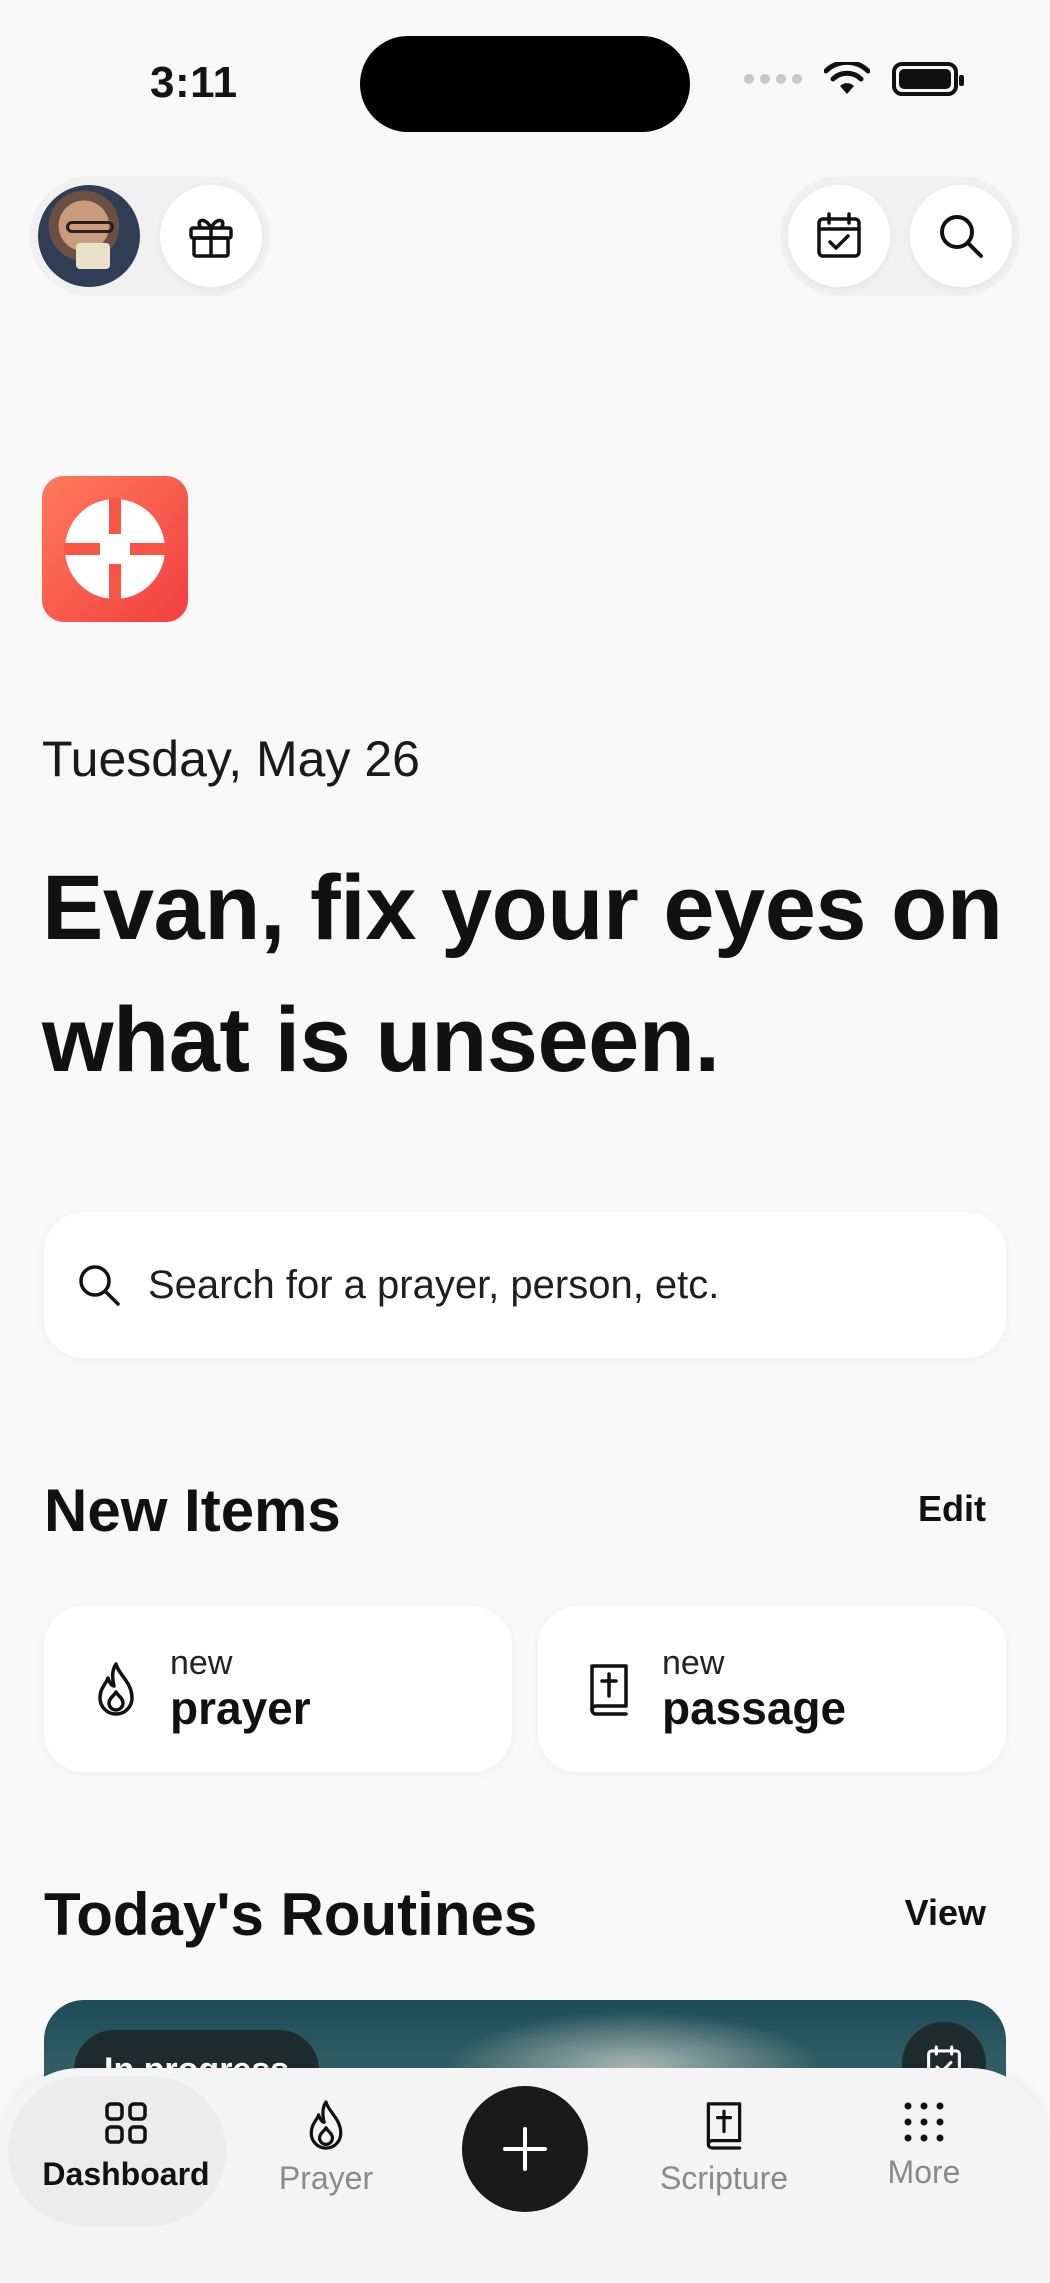 The height and width of the screenshot is (2283, 1050). I want to click on search-input: Search for a prayer, person, etc., so click(525, 1285).